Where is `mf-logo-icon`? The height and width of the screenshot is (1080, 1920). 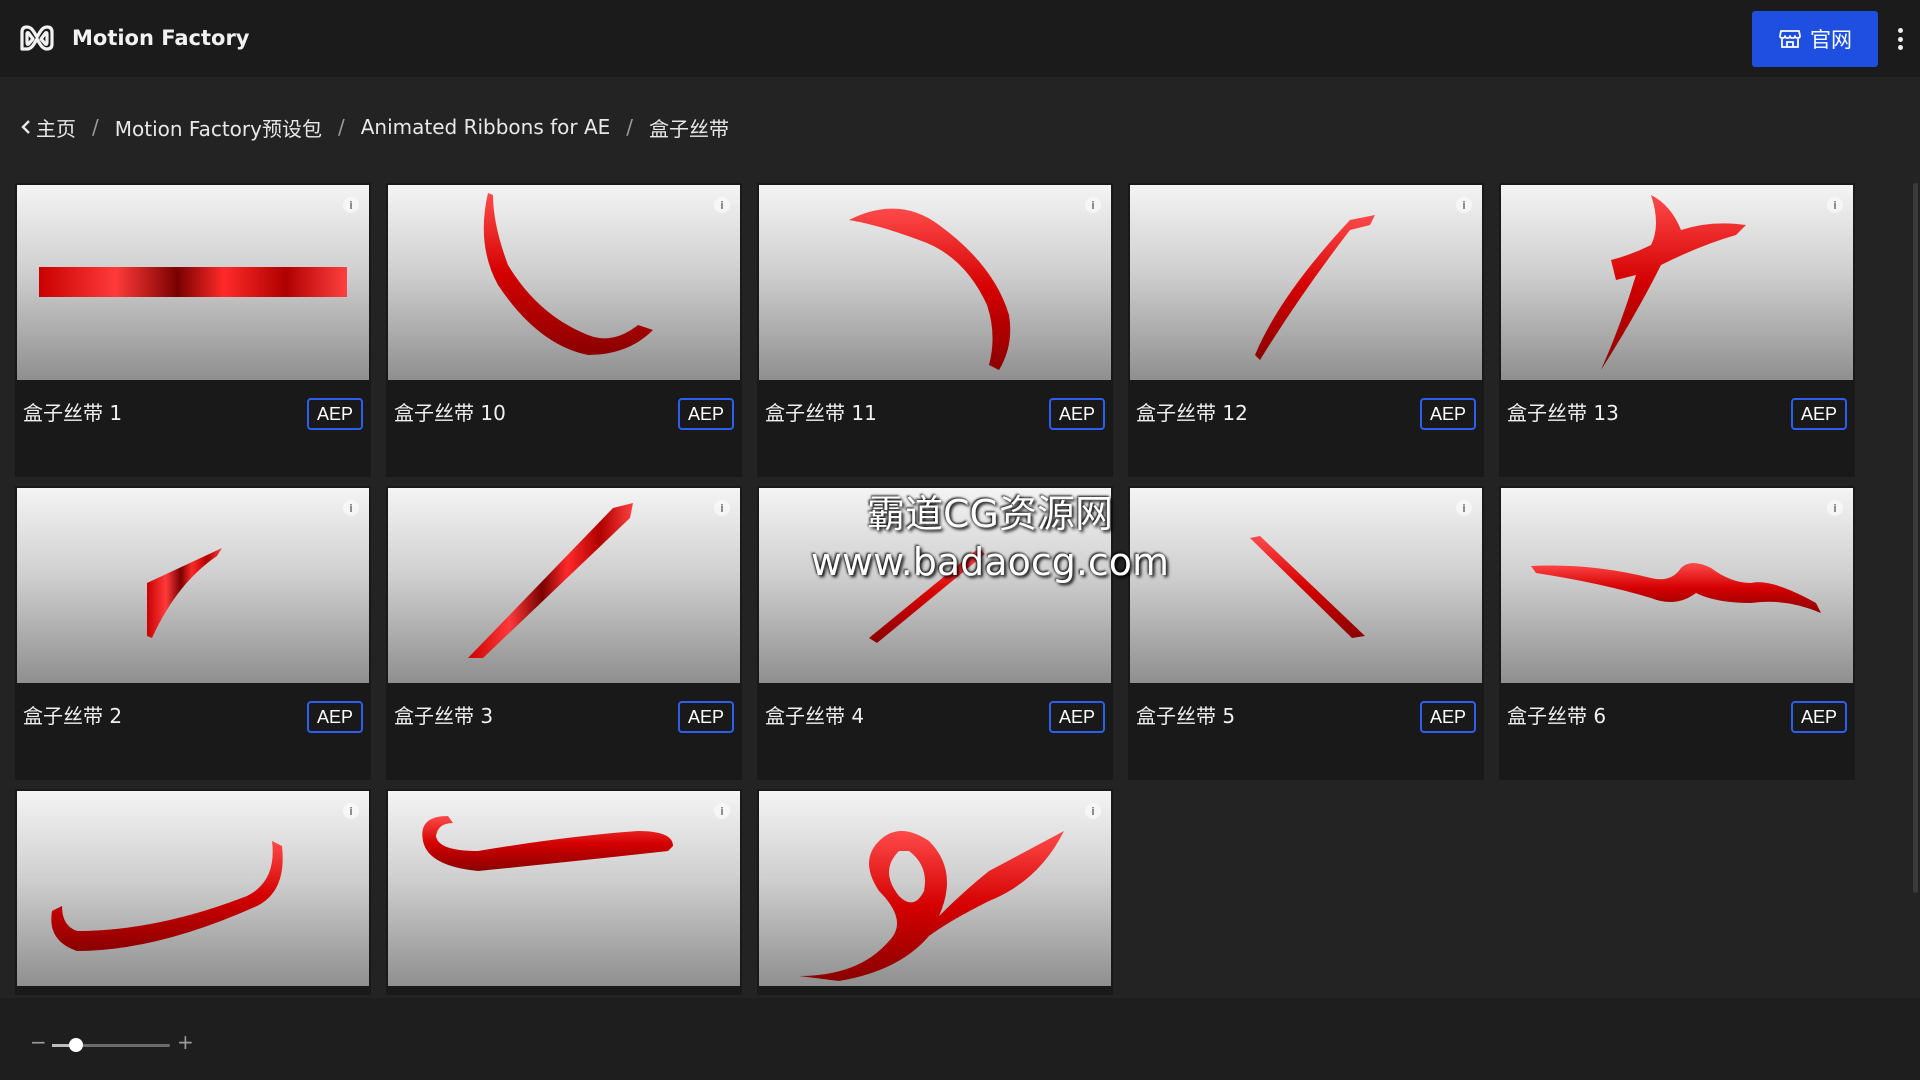 mf-logo-icon is located at coordinates (37, 38).